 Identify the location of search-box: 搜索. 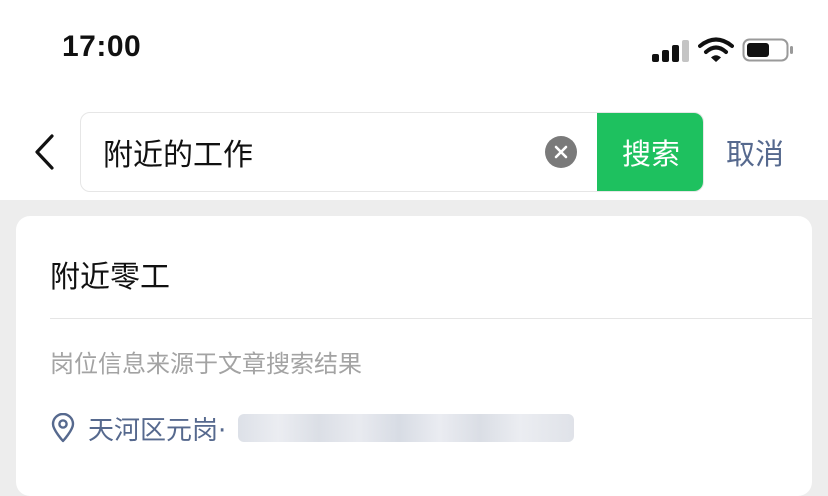
(392, 152).